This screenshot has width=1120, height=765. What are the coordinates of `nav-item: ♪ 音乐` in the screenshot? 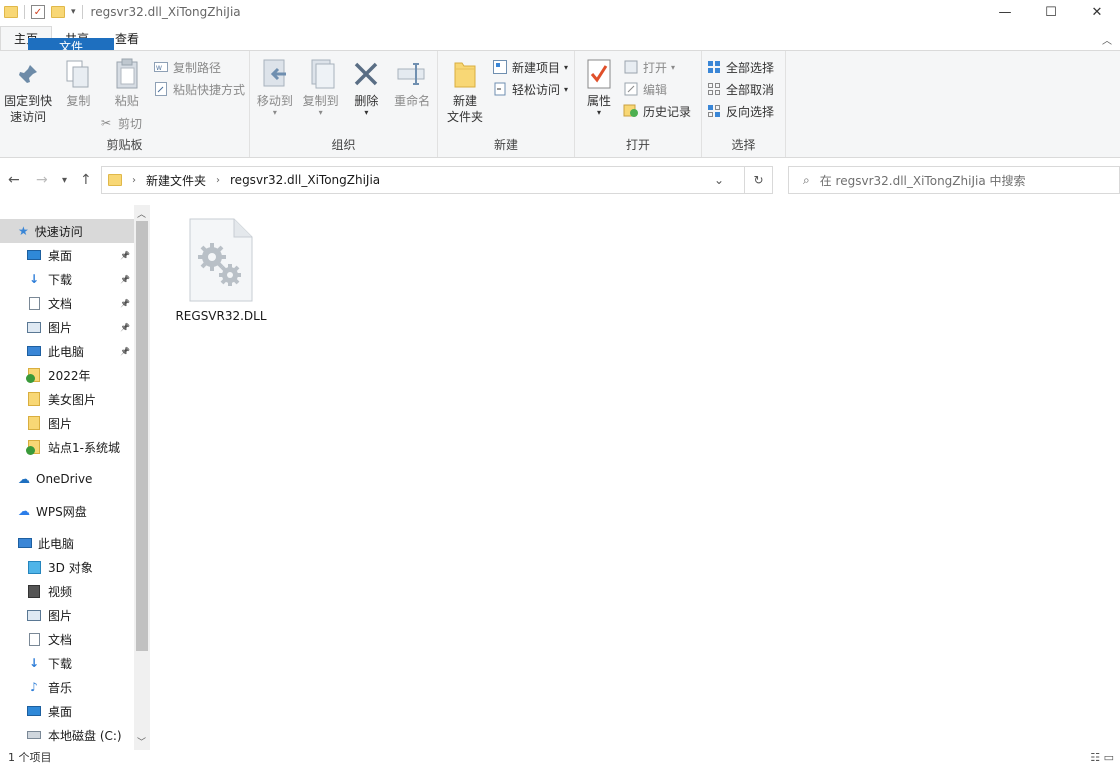 It's located at (75, 687).